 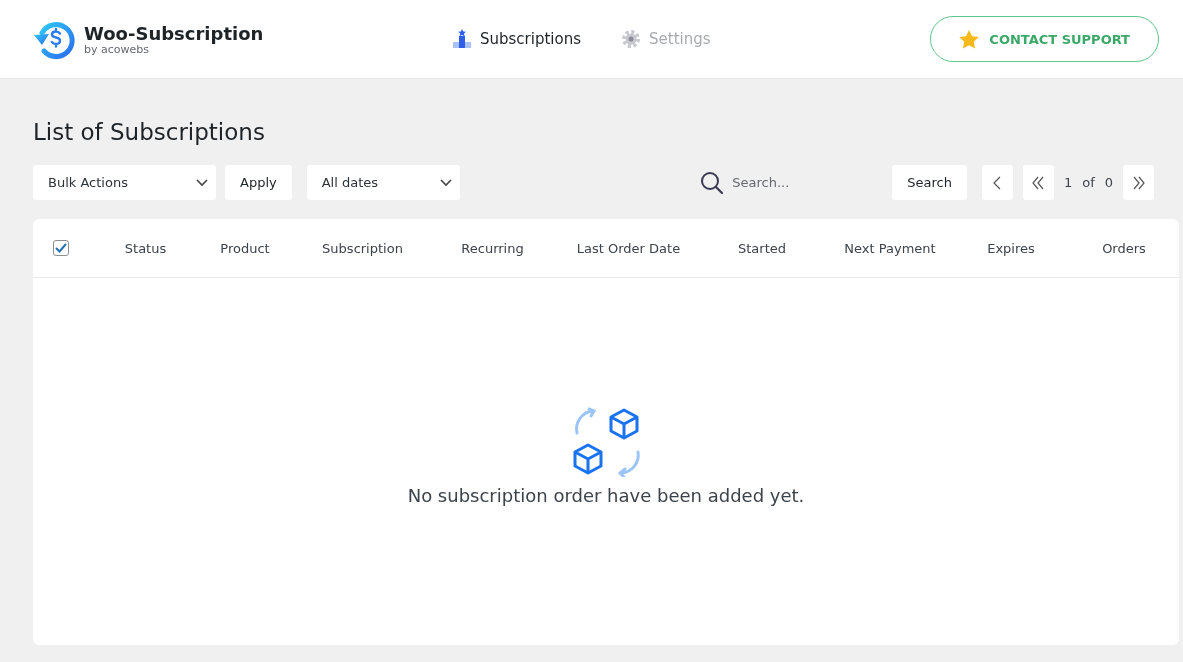 What do you see at coordinates (61, 248) in the screenshot?
I see `select-all-checkbox` at bounding box center [61, 248].